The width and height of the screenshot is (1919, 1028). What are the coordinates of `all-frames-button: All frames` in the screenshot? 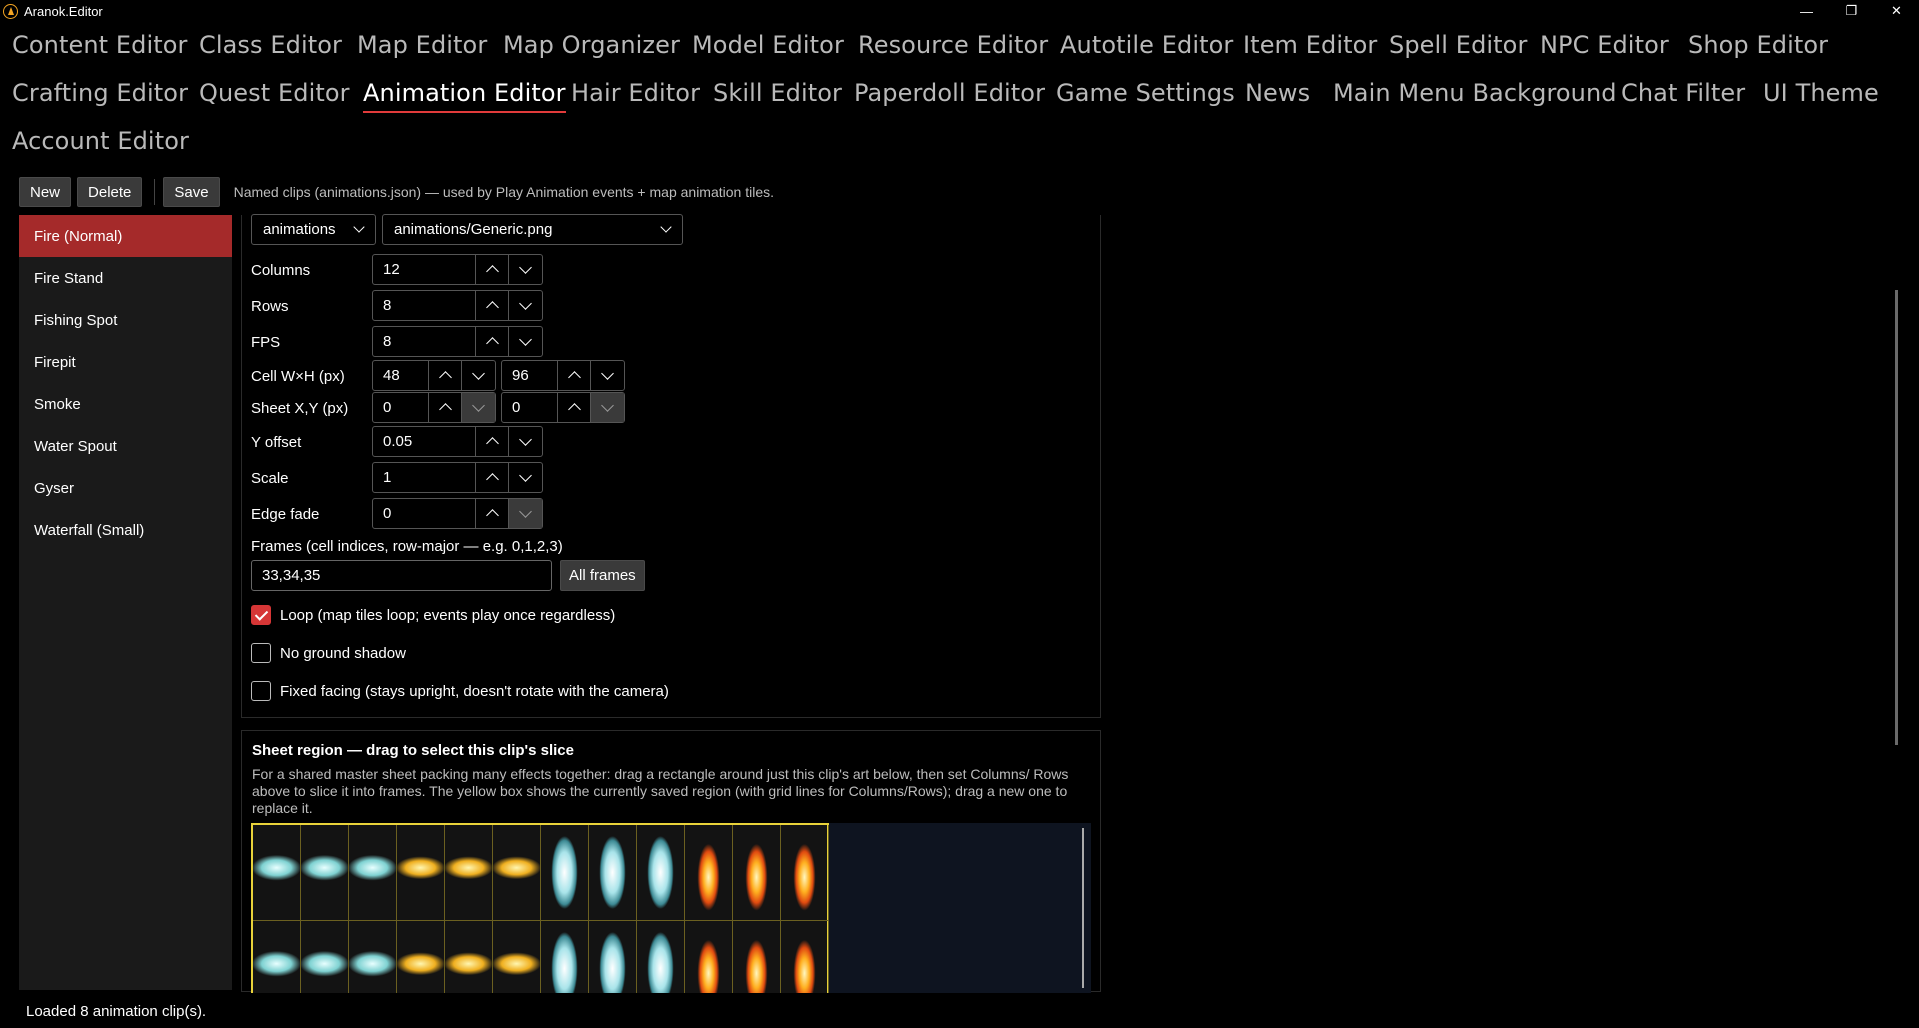 It's located at (602, 575).